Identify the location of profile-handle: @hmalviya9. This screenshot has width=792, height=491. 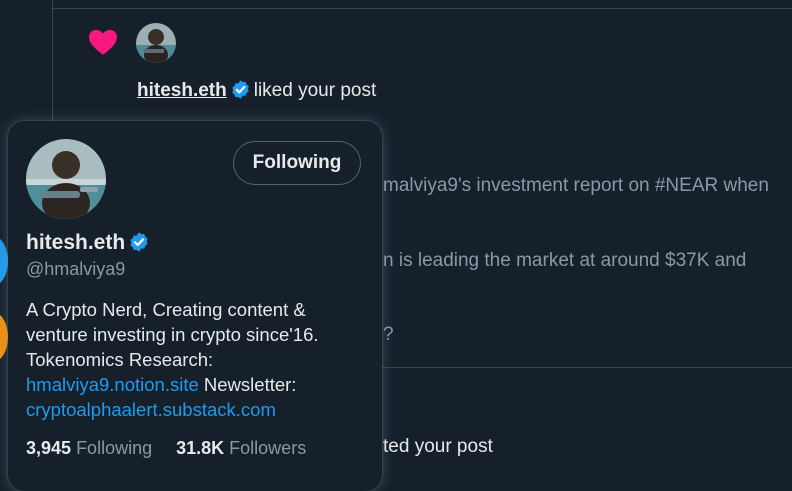
(75, 269).